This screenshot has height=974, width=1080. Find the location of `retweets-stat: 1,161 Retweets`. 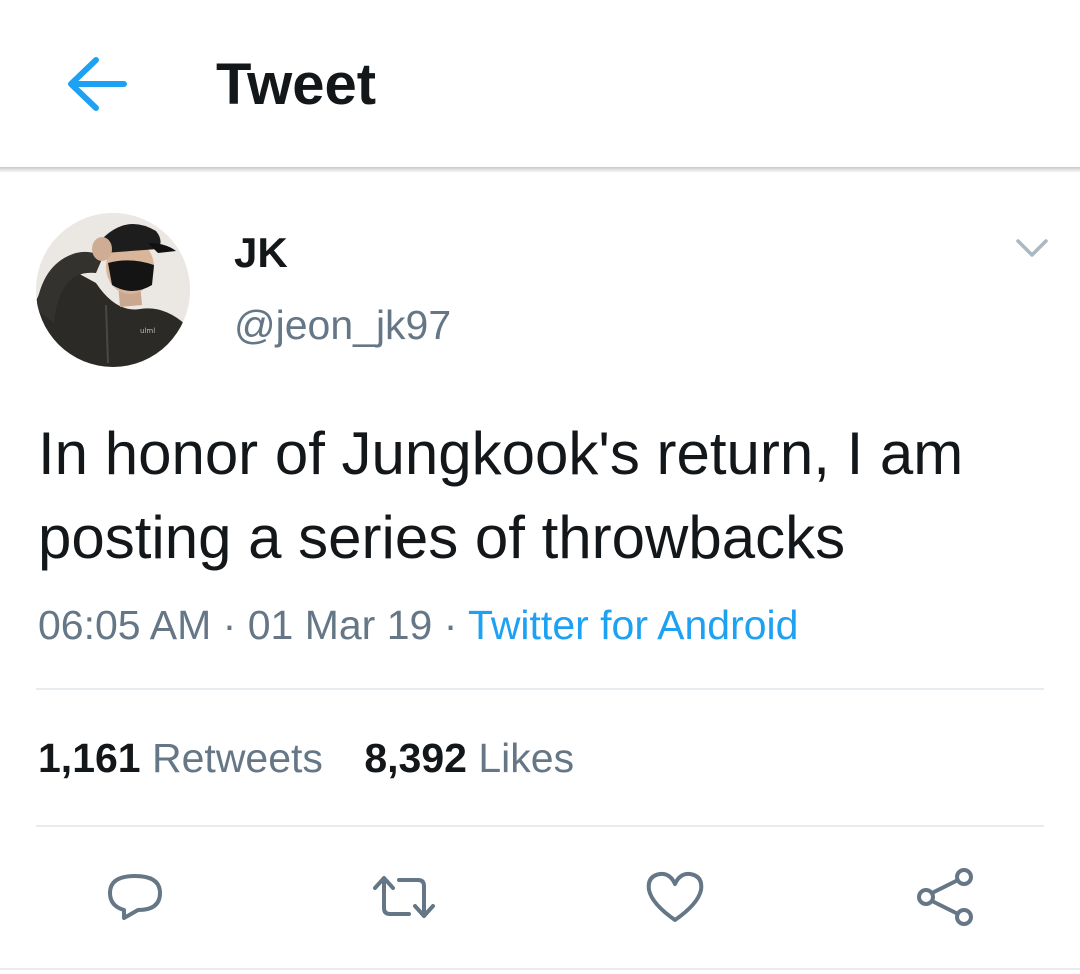

retweets-stat: 1,161 Retweets is located at coordinates (180, 758).